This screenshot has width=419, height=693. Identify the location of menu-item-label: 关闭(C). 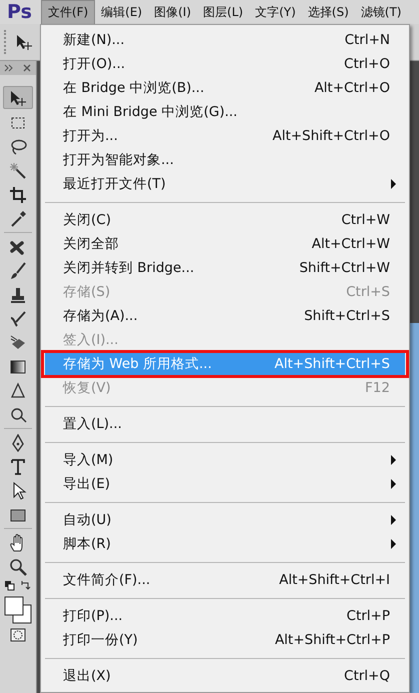
(87, 220).